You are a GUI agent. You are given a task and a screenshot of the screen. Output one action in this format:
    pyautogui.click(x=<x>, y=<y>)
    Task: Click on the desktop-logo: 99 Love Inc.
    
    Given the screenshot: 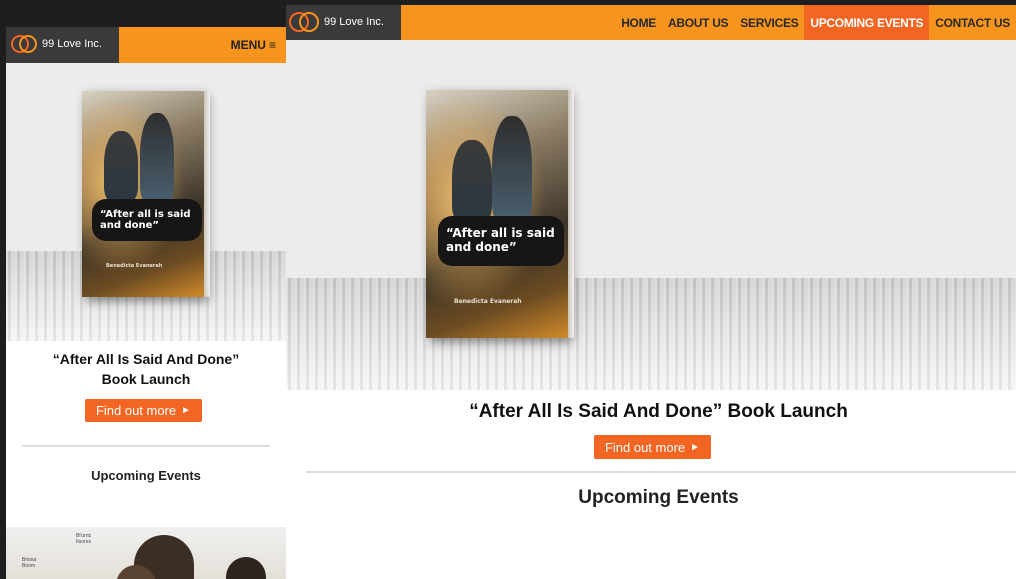 What is the action you would take?
    pyautogui.click(x=343, y=22)
    